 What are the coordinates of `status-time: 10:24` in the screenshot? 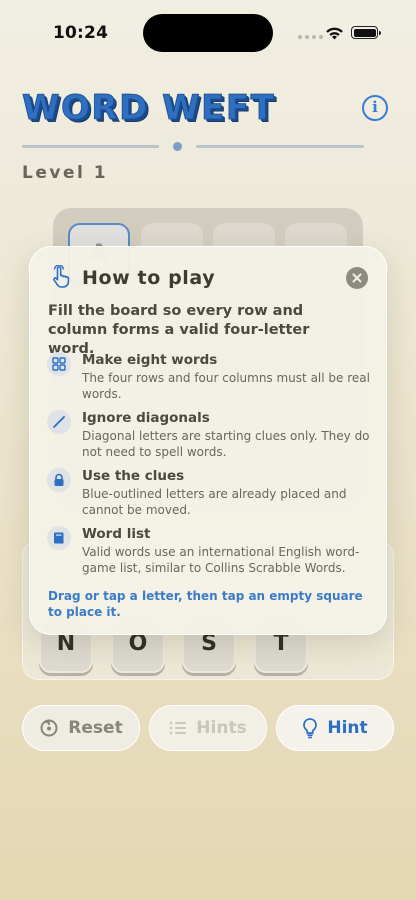 It's located at (81, 33).